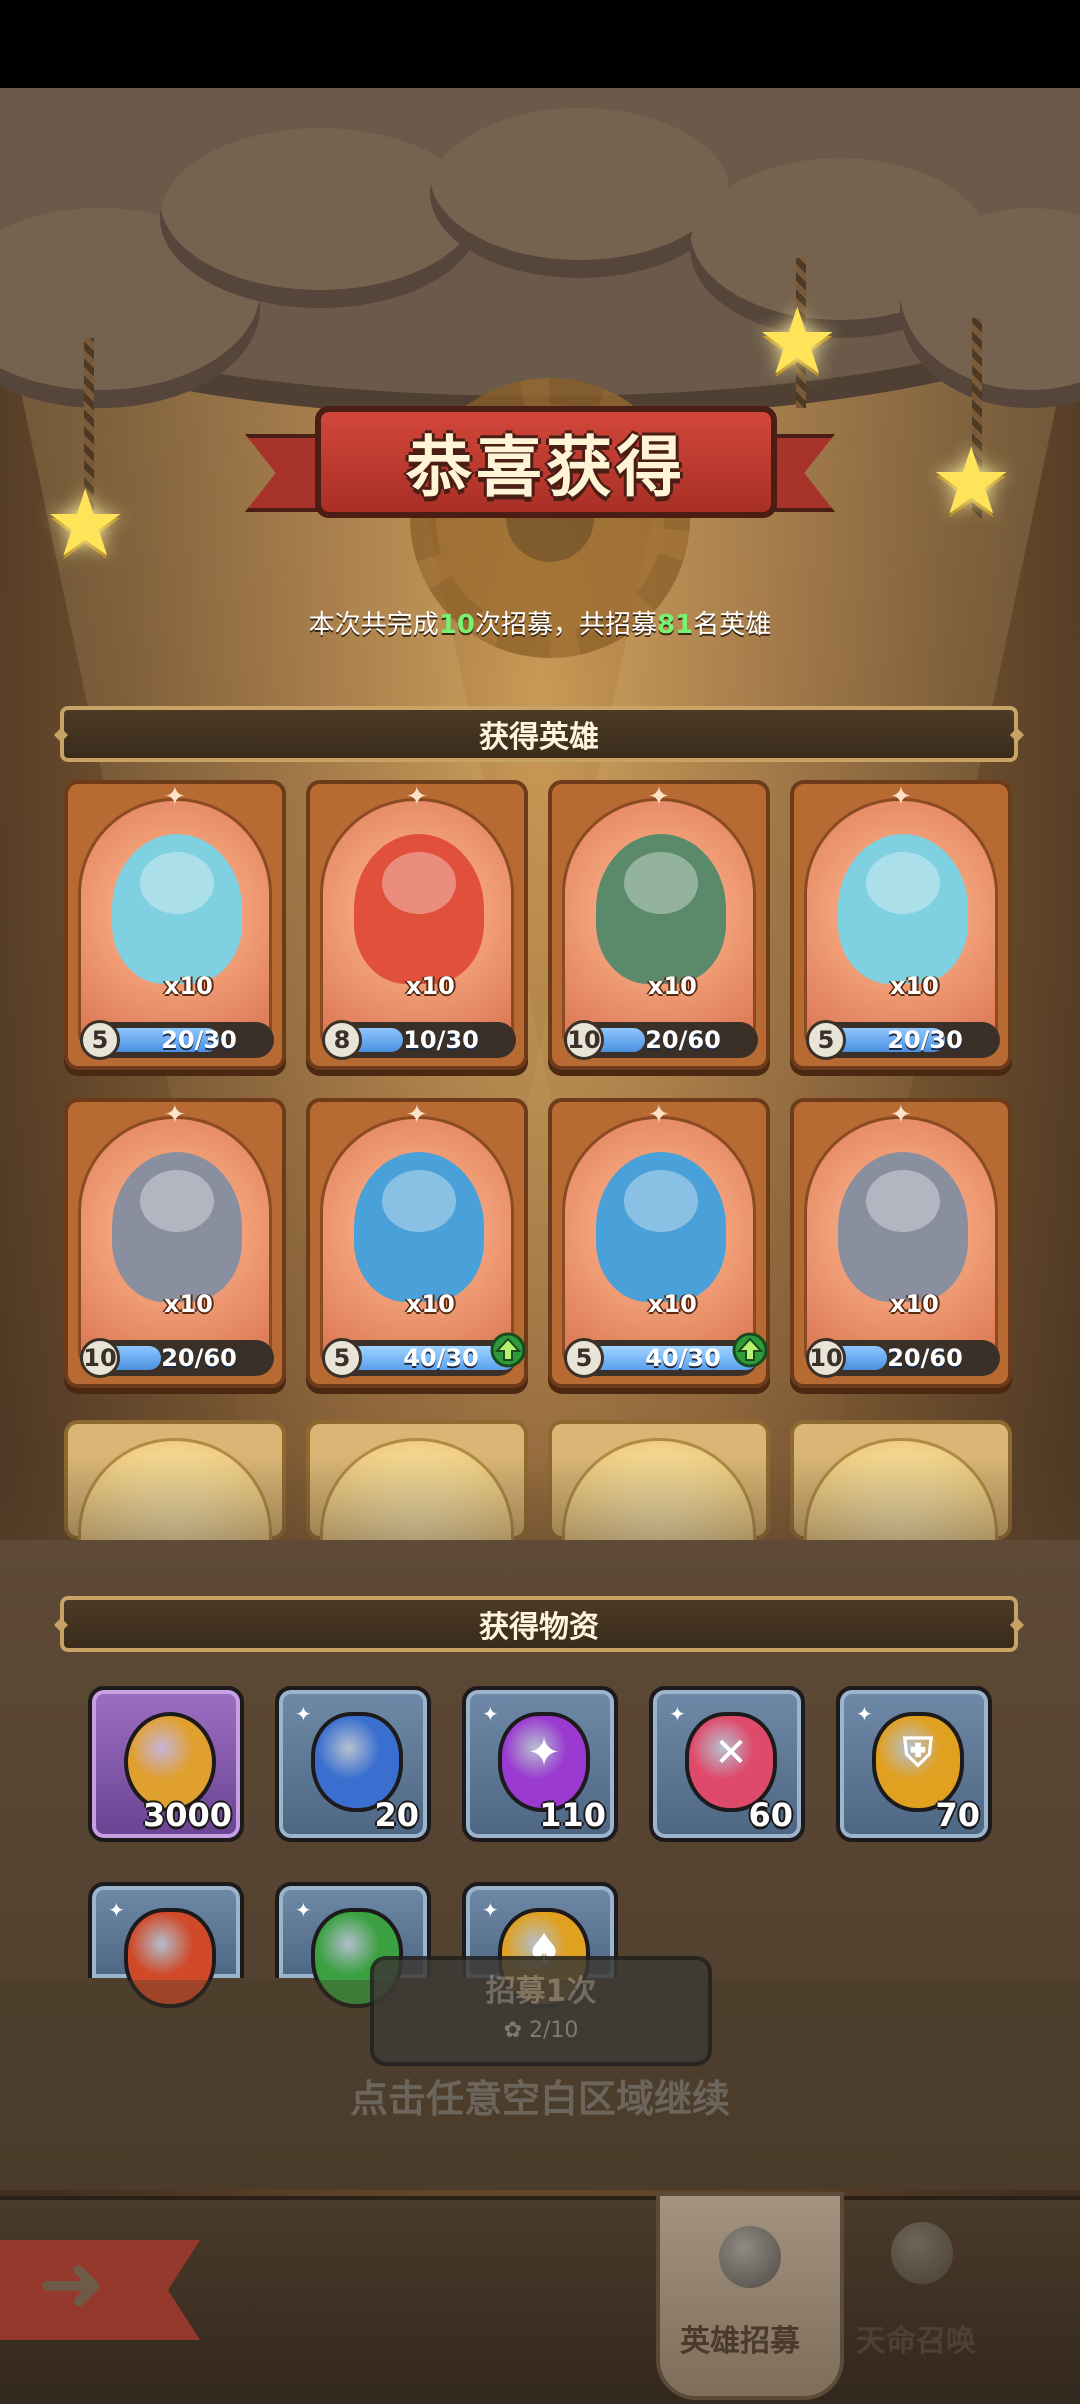 The width and height of the screenshot is (1080, 2404). Describe the element at coordinates (187, 1815) in the screenshot. I see `item-quantity: 3000` at that location.